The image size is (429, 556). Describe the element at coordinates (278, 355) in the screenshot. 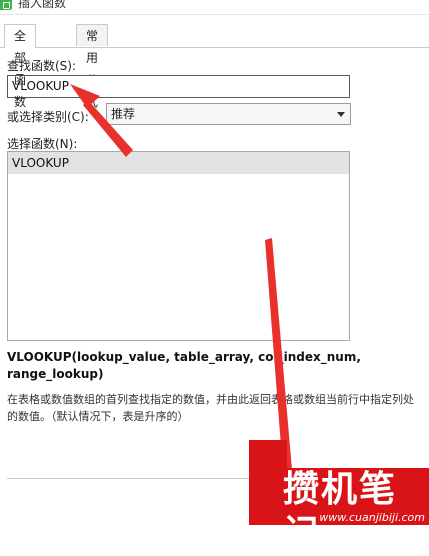

I see `arrow-to-list-icon` at that location.